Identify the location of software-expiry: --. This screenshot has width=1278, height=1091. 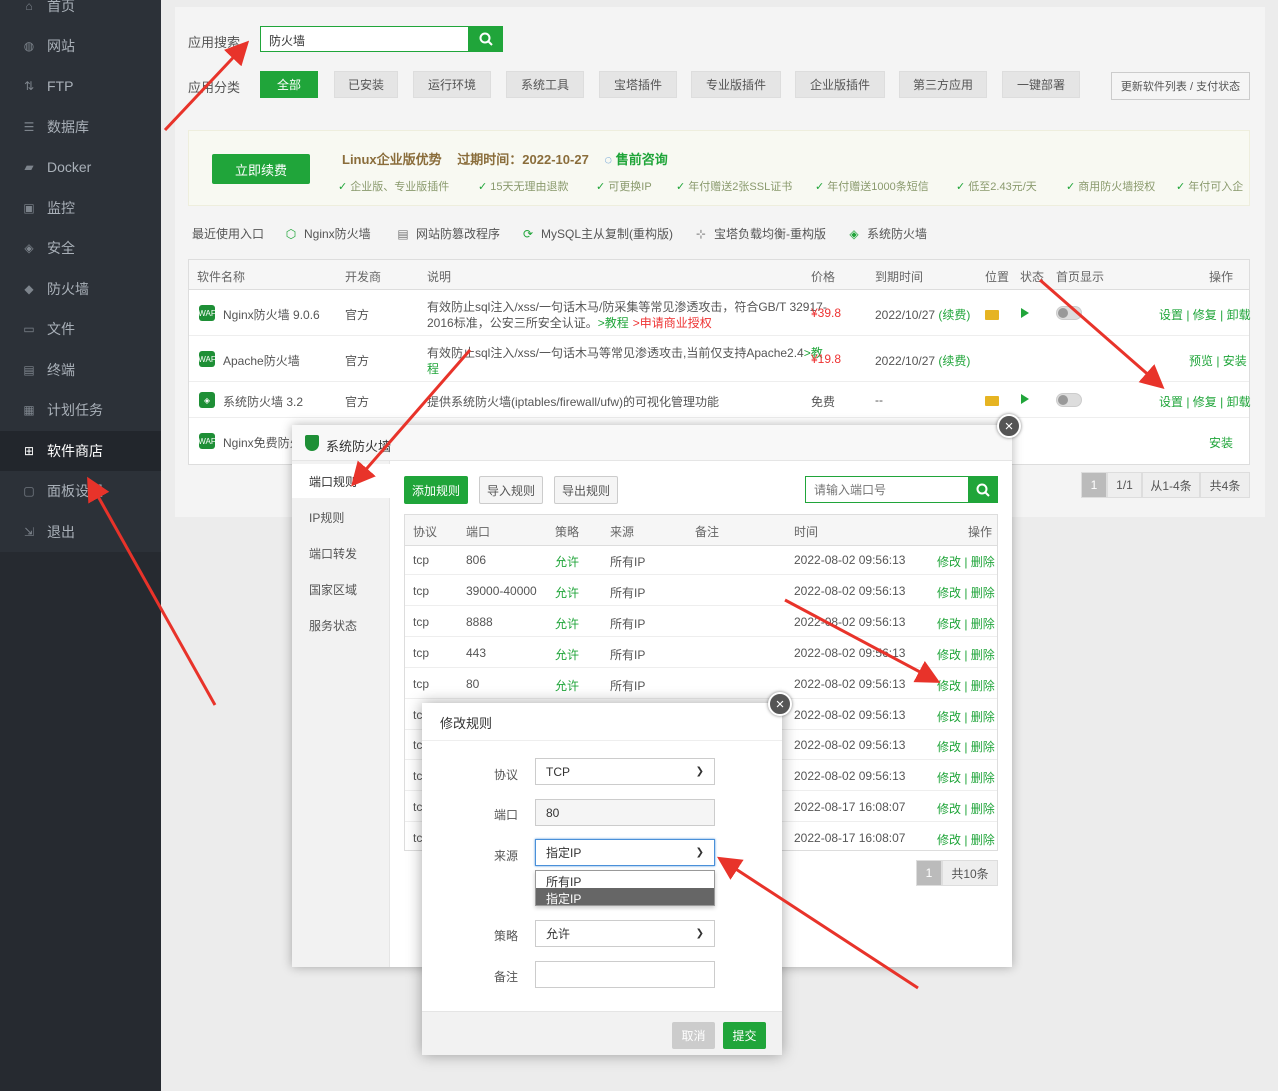
(879, 400).